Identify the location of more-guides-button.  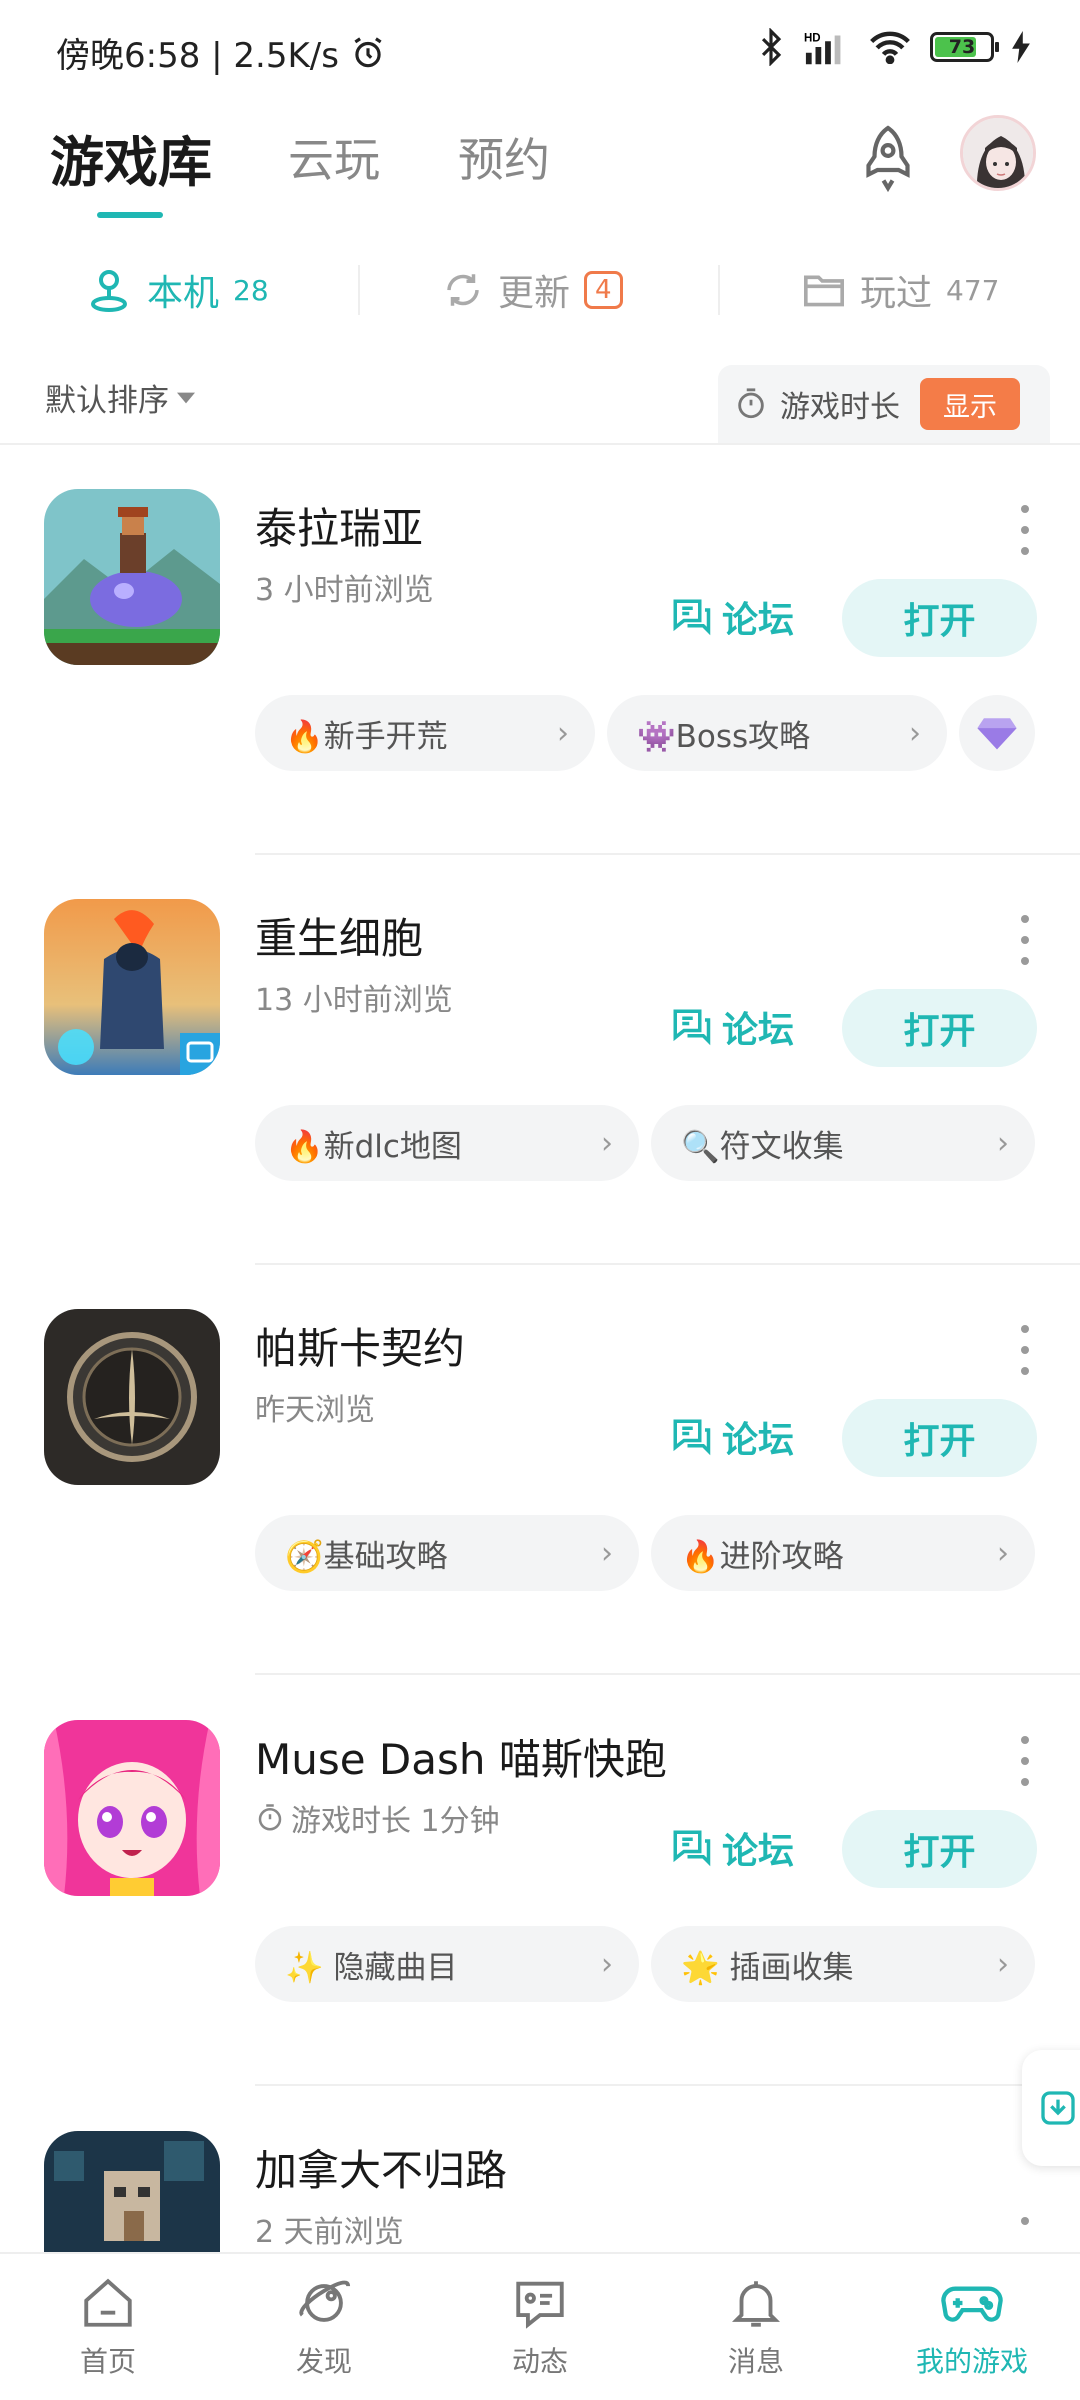
(997, 733).